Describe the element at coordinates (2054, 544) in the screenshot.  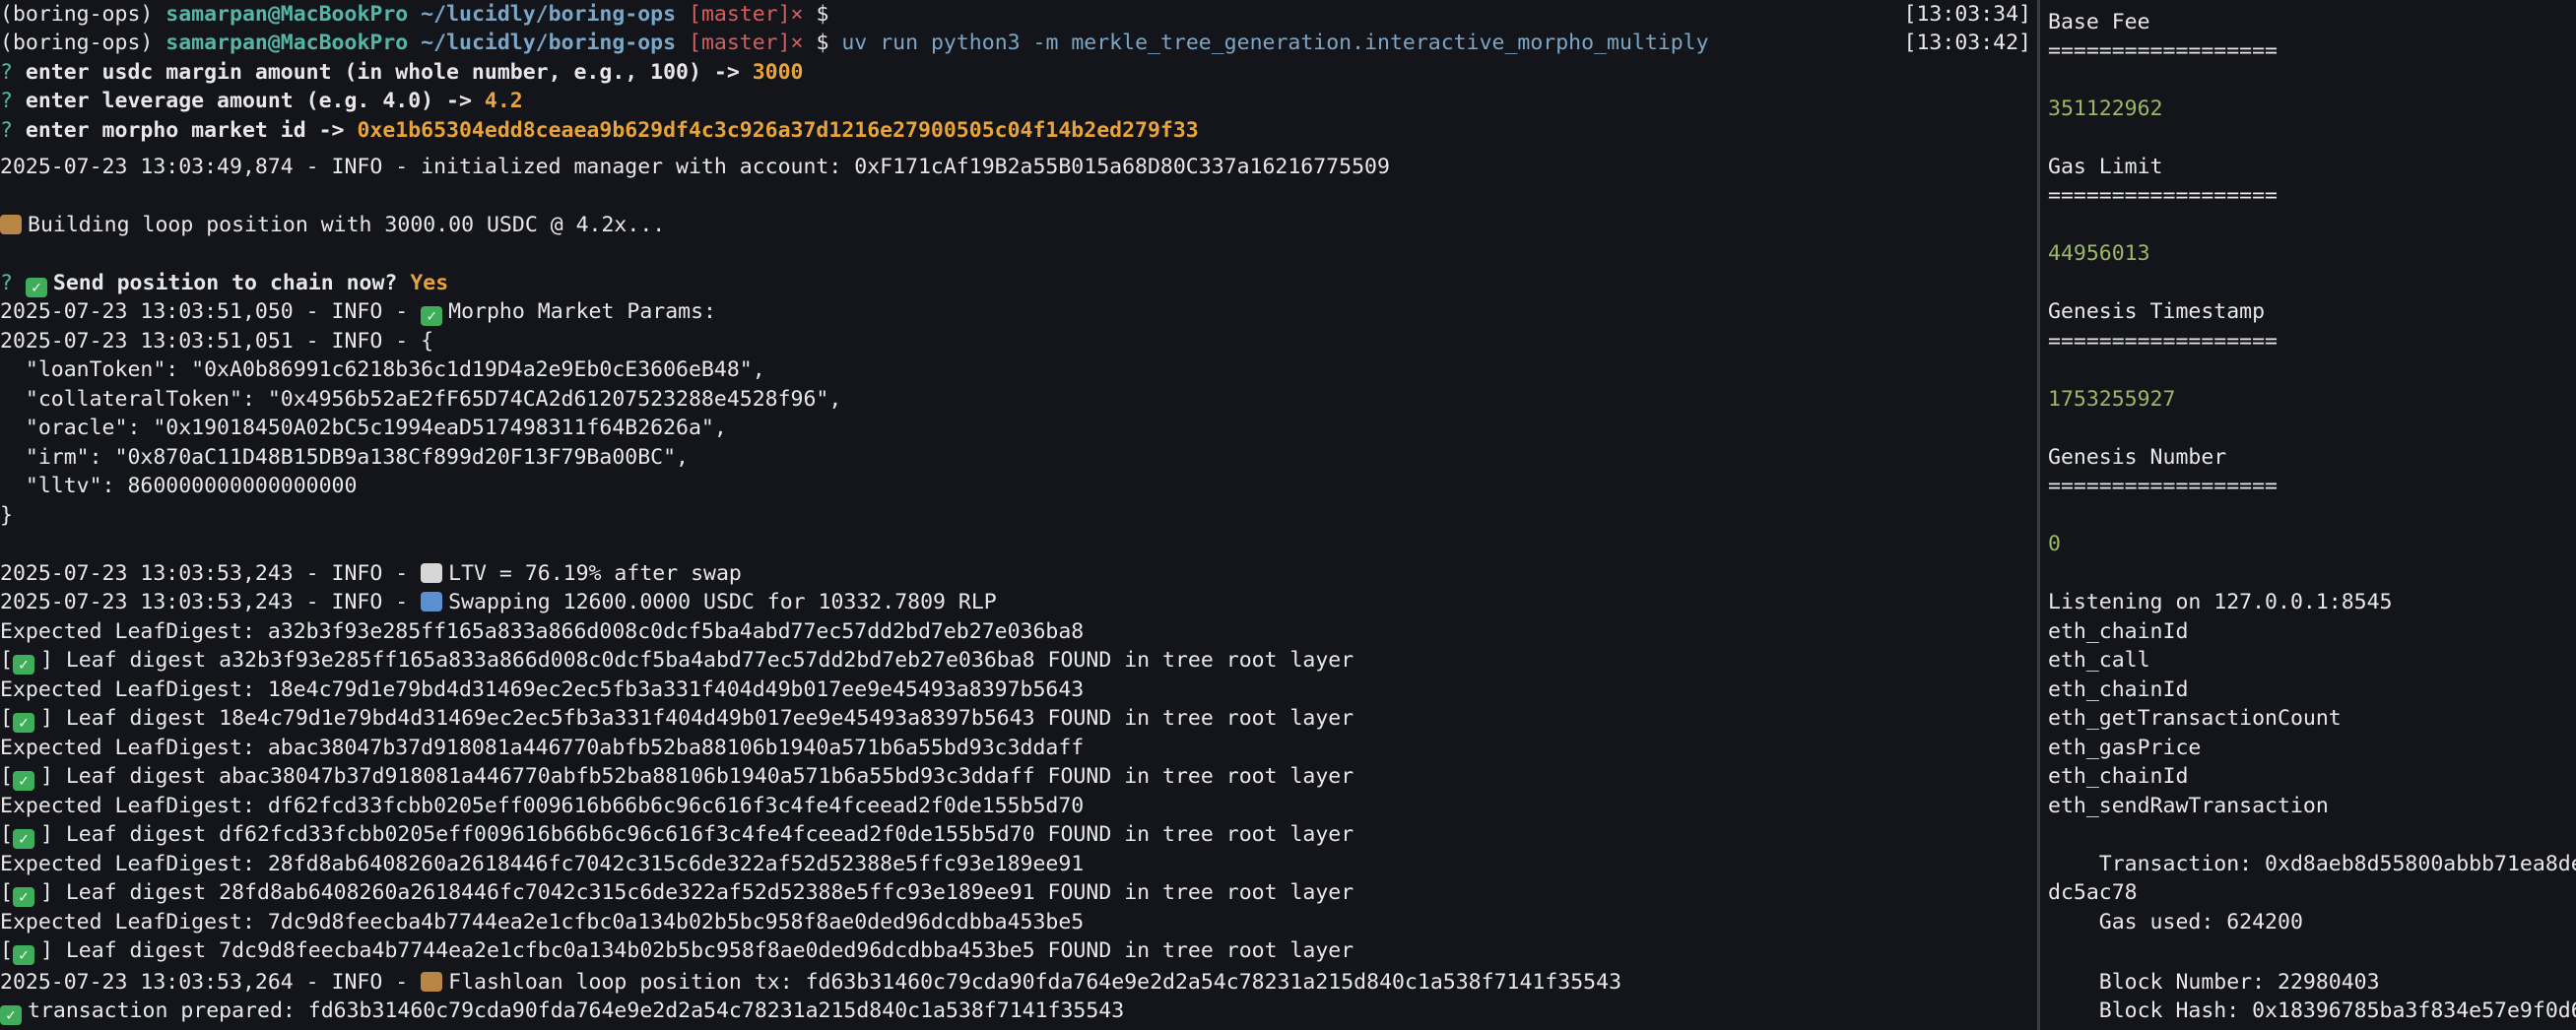
I see `genesis-number-value: 0` at that location.